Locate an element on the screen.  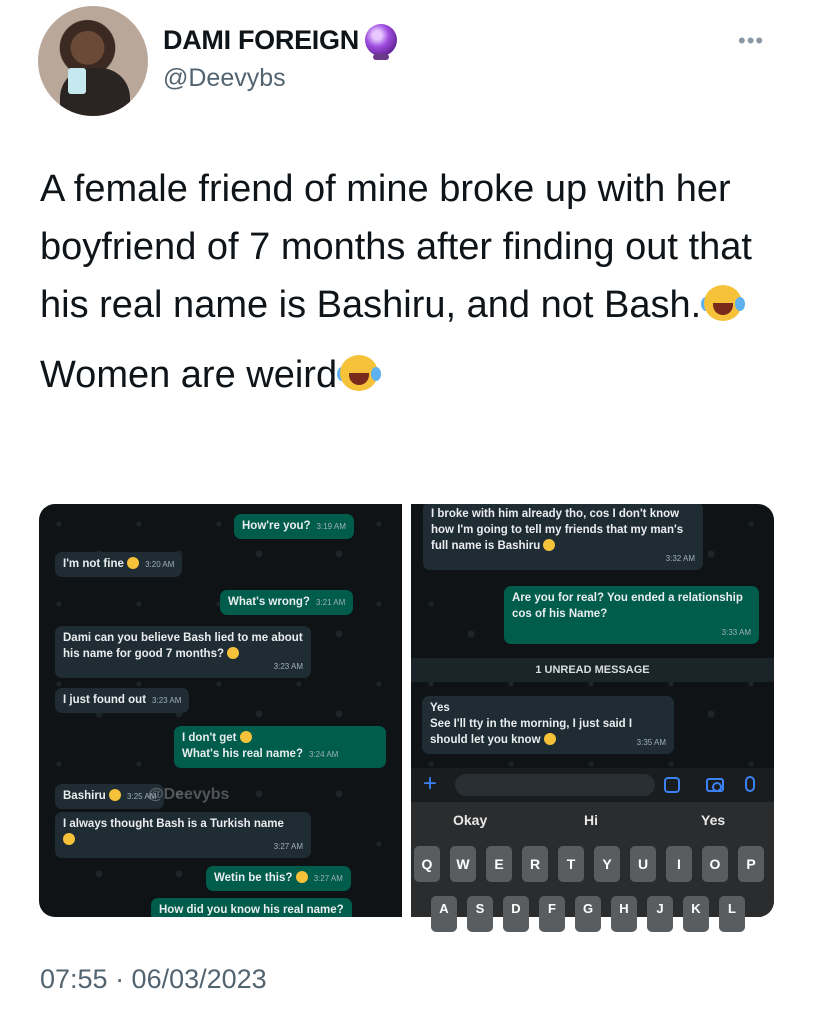
key-q: Q is located at coordinates (427, 864).